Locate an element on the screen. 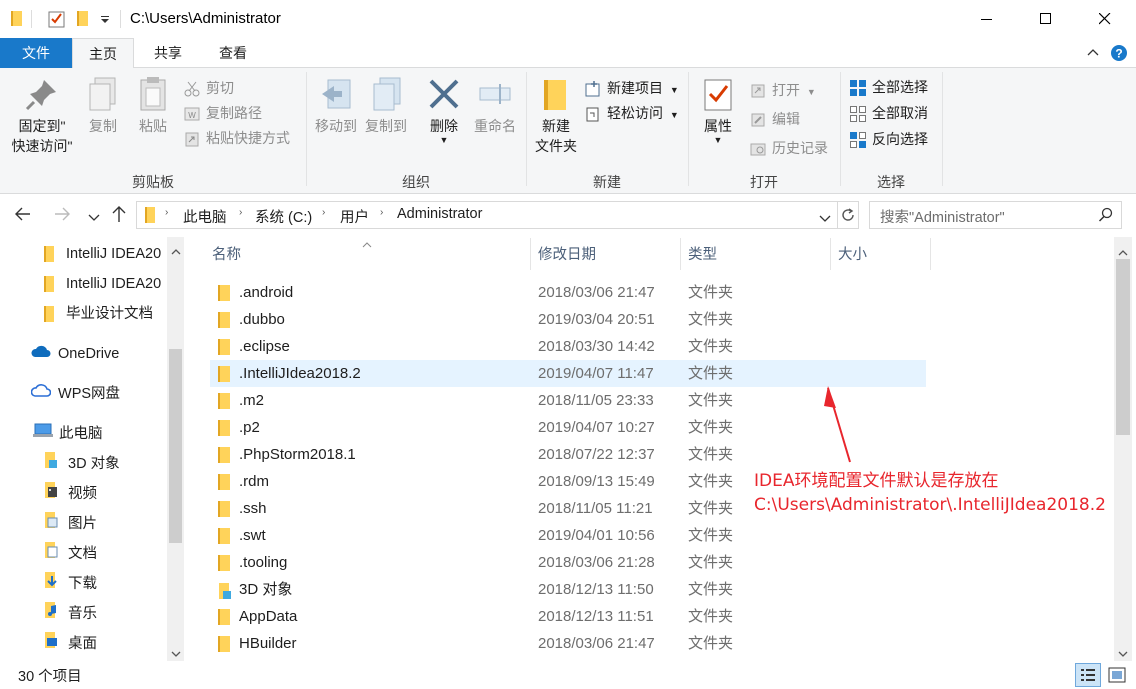  file-row: AppData 2018/12/13 11:51 文件夹 is located at coordinates (568, 616).